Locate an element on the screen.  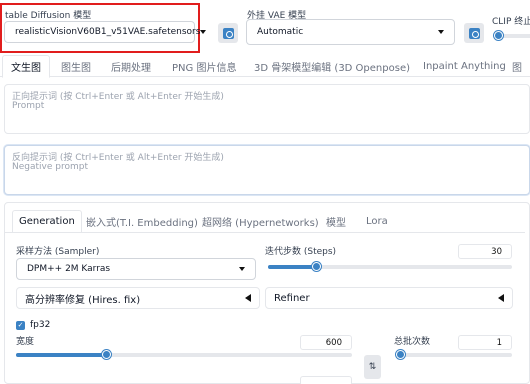
tab-openpose: 3D 骨架模型编辑 (3D Openpose) is located at coordinates (332, 66).